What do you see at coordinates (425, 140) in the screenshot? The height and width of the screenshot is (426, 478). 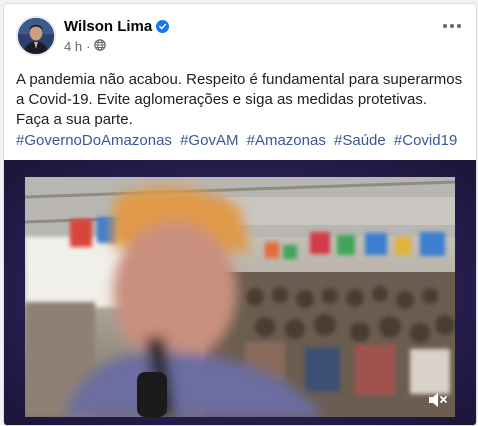 I see `hashtag-link: #Covid19` at bounding box center [425, 140].